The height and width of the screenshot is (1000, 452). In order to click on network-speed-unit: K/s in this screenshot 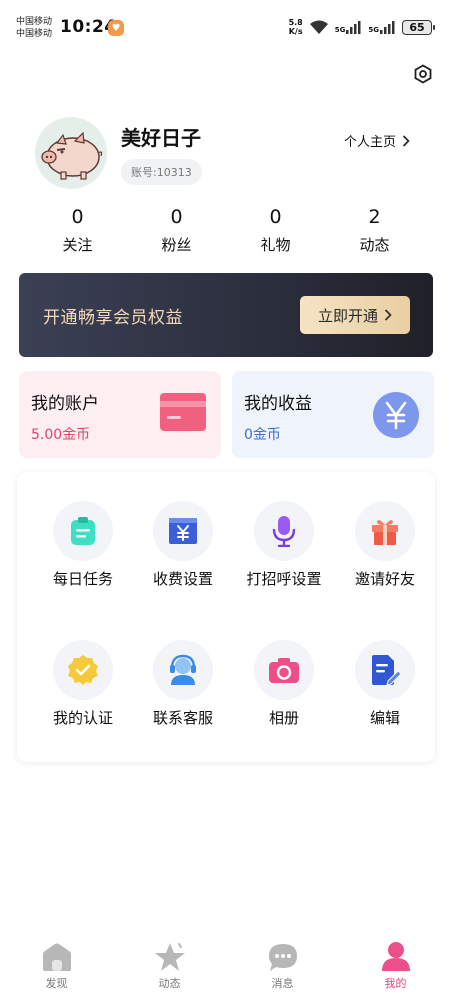, I will do `click(295, 31)`.